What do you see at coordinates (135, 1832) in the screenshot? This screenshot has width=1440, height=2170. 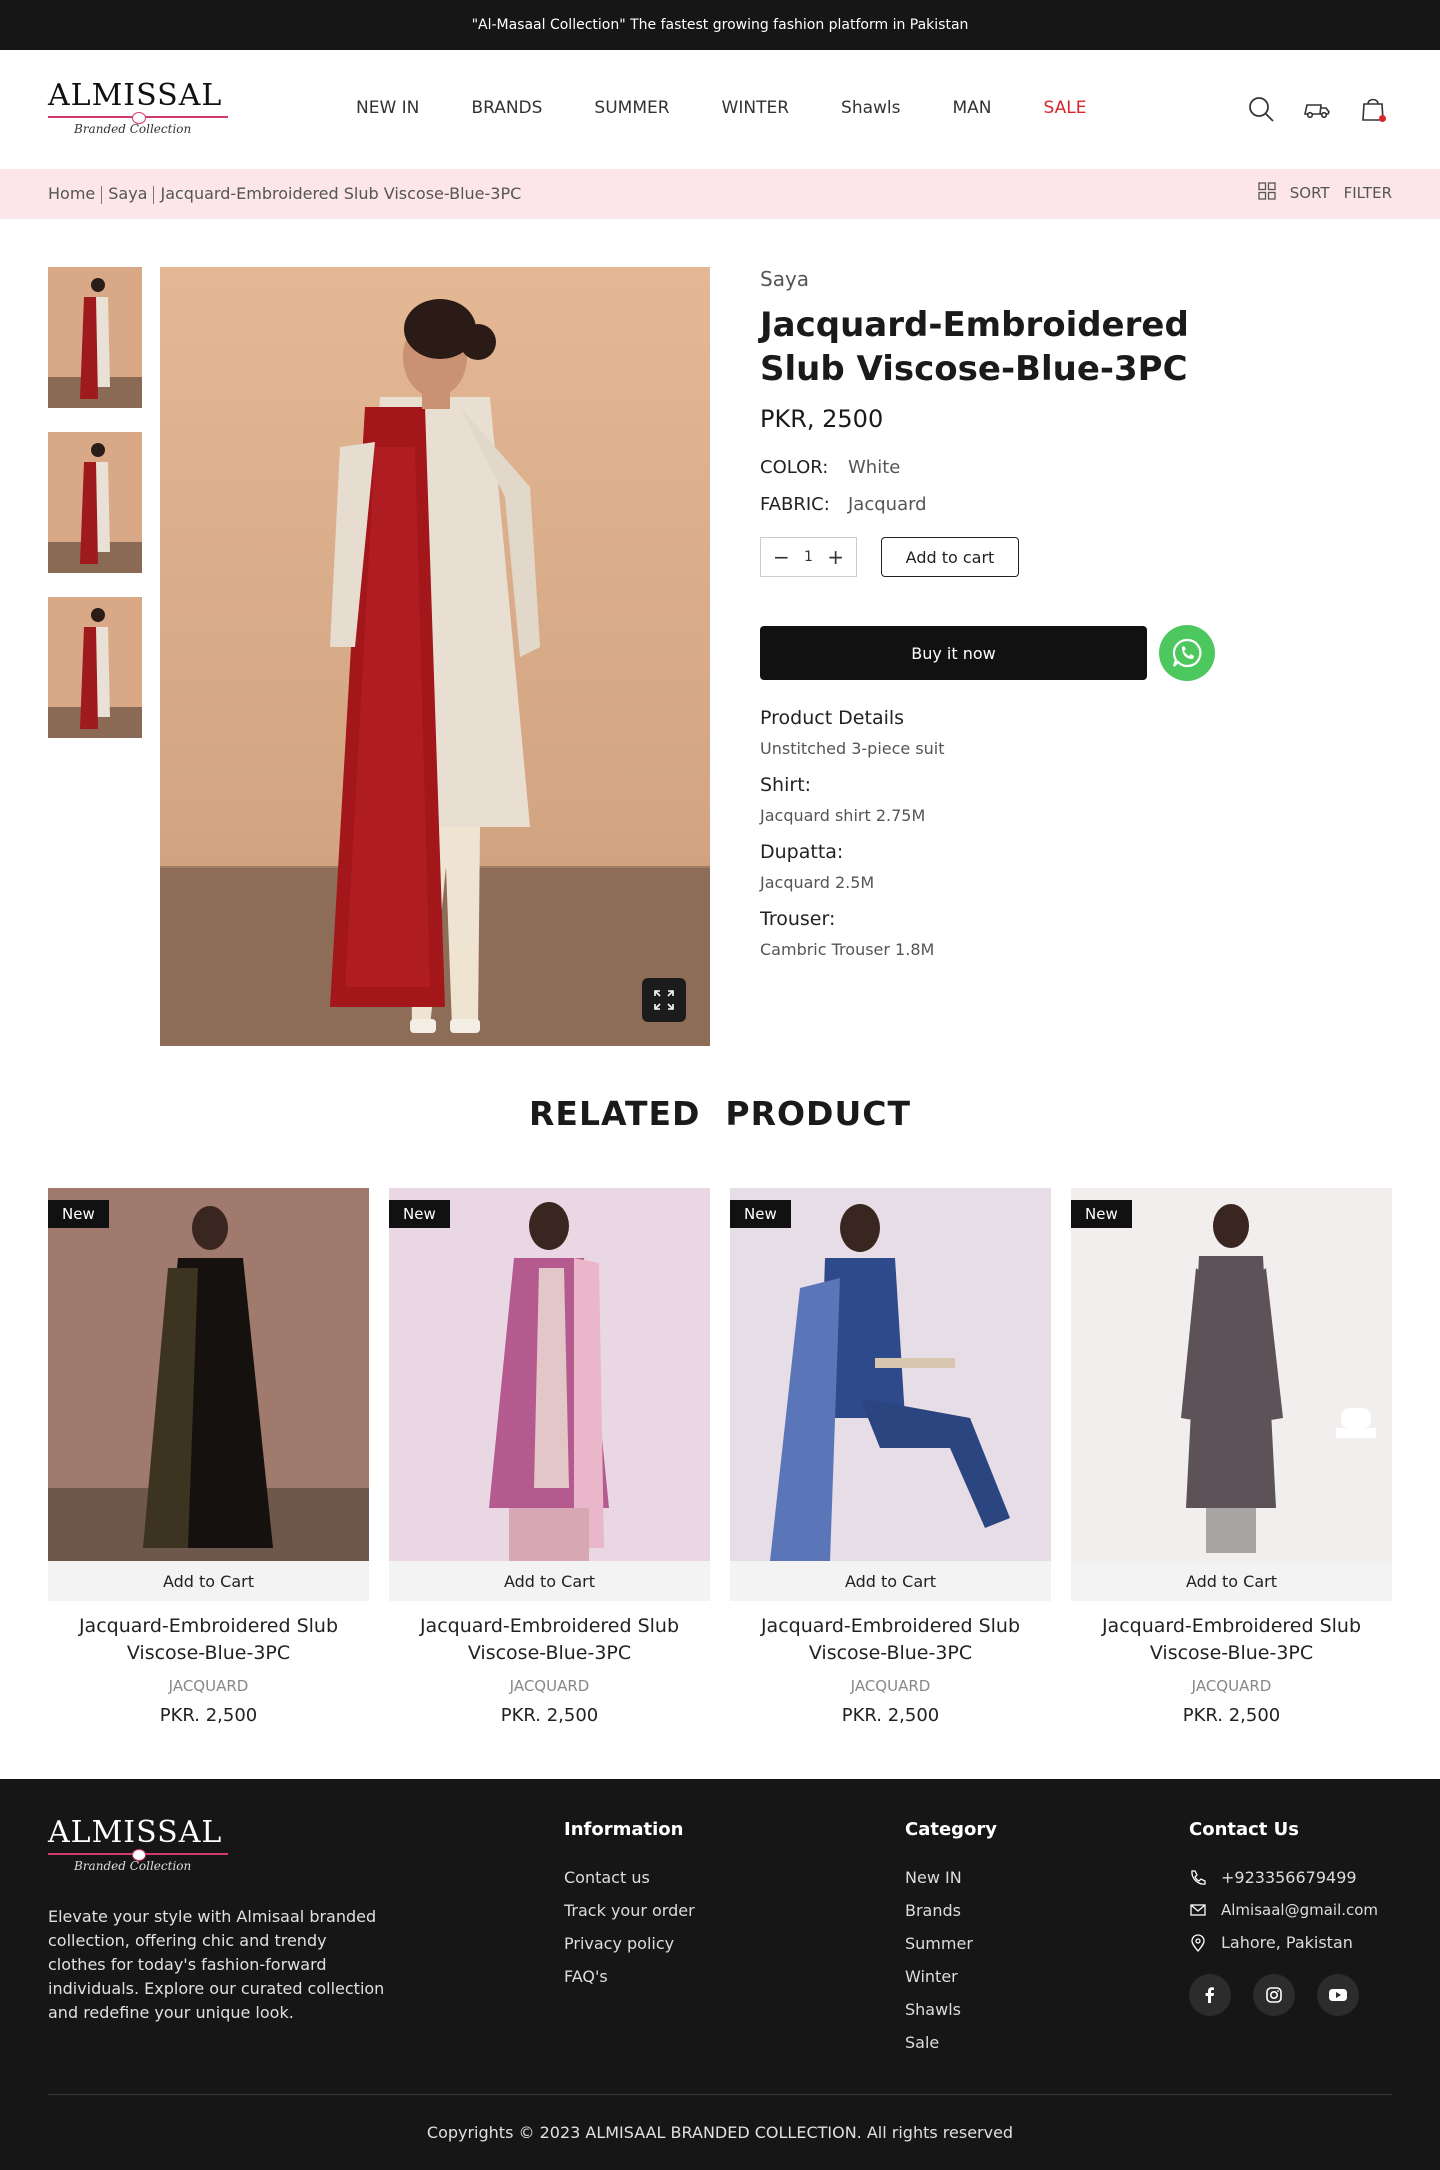 I see `logo-wordmark: ALMISSAL` at bounding box center [135, 1832].